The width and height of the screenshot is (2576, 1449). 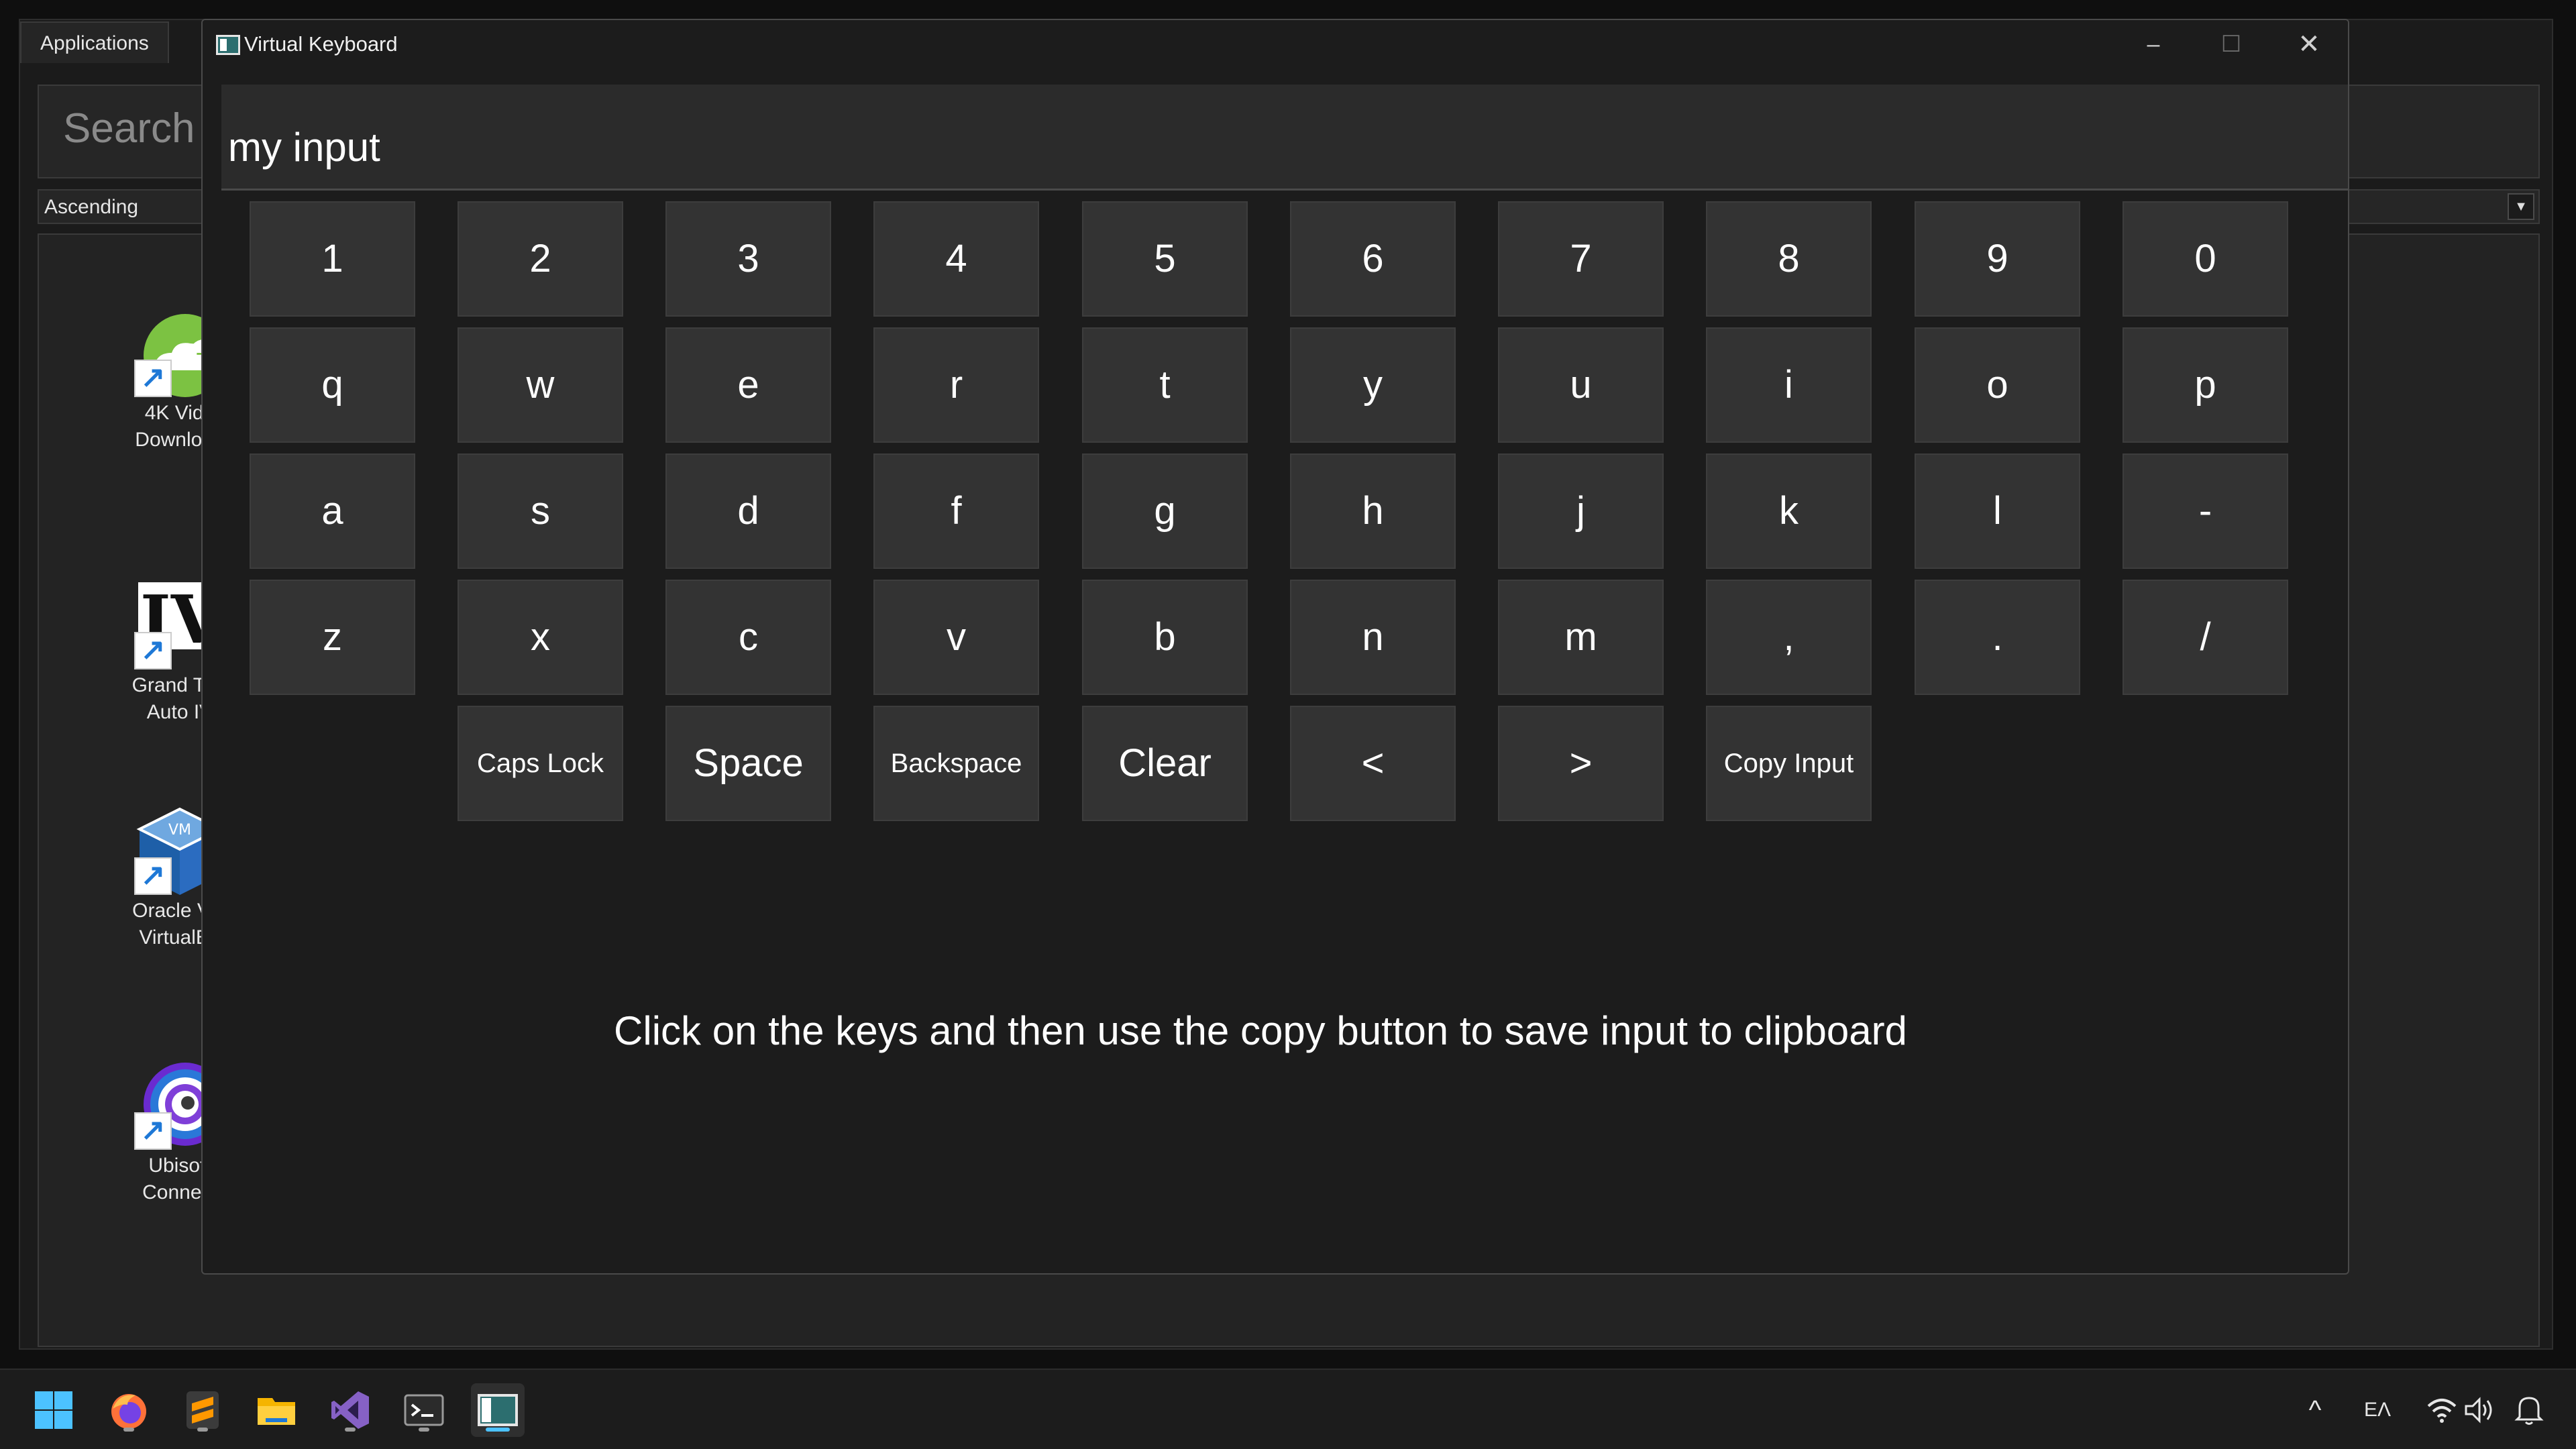 I want to click on maximize-icon: ☐, so click(x=2231, y=44).